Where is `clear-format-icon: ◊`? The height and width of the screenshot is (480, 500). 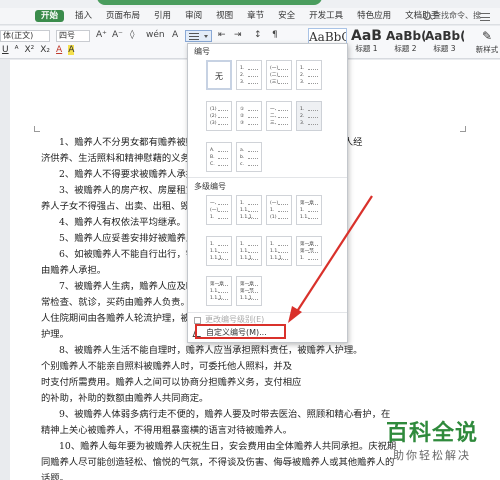
clear-format-icon: ◊ is located at coordinates (132, 35).